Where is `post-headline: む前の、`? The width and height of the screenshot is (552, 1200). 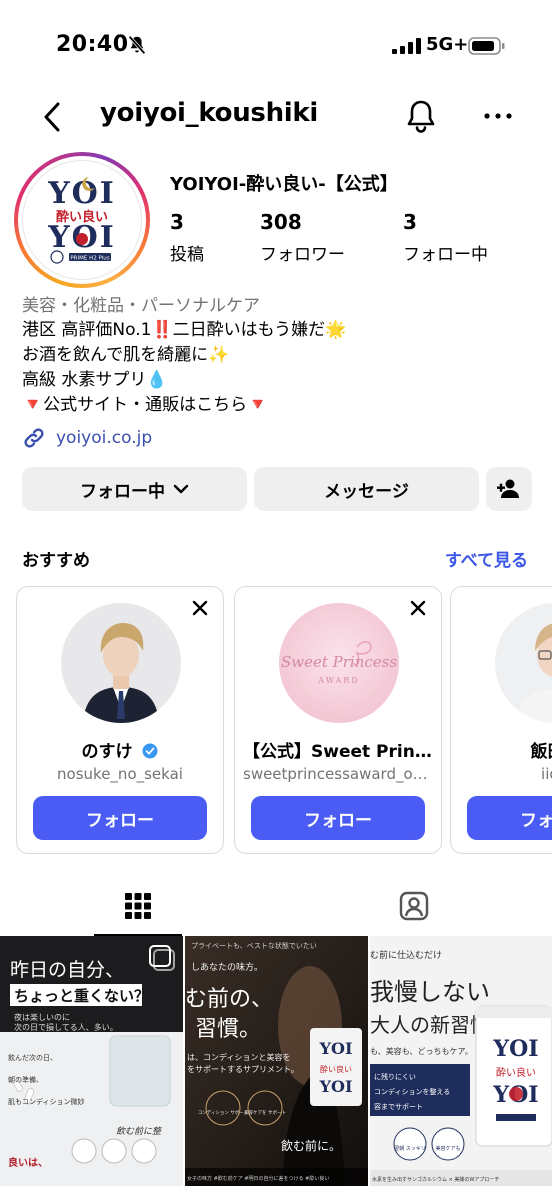 post-headline: む前の、 is located at coordinates (229, 999).